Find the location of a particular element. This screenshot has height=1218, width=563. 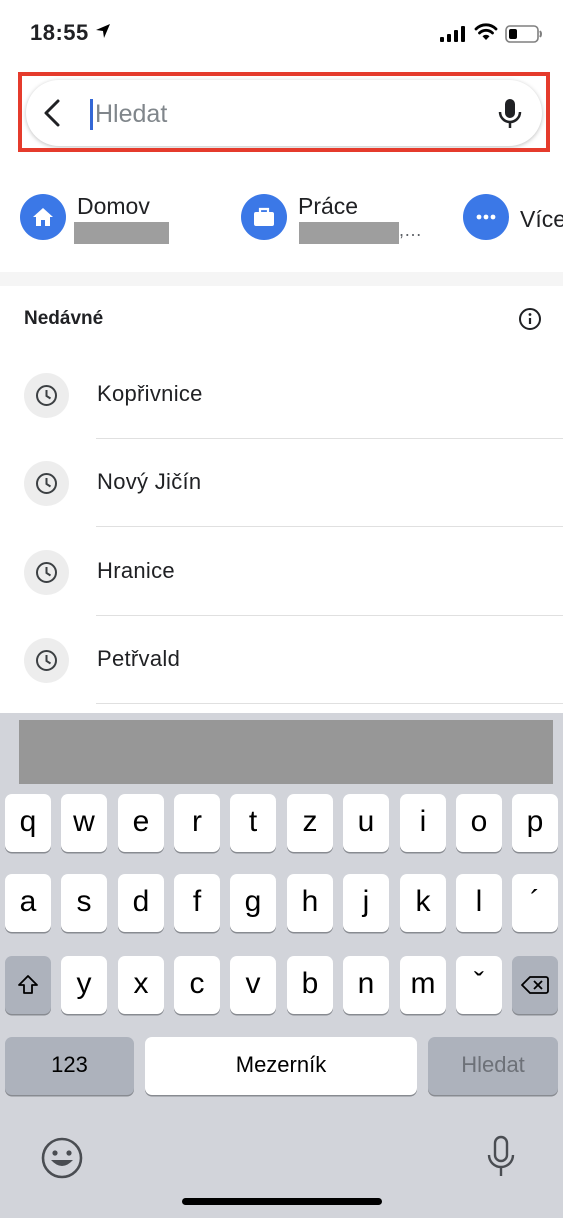

backspace-icon is located at coordinates (535, 985).